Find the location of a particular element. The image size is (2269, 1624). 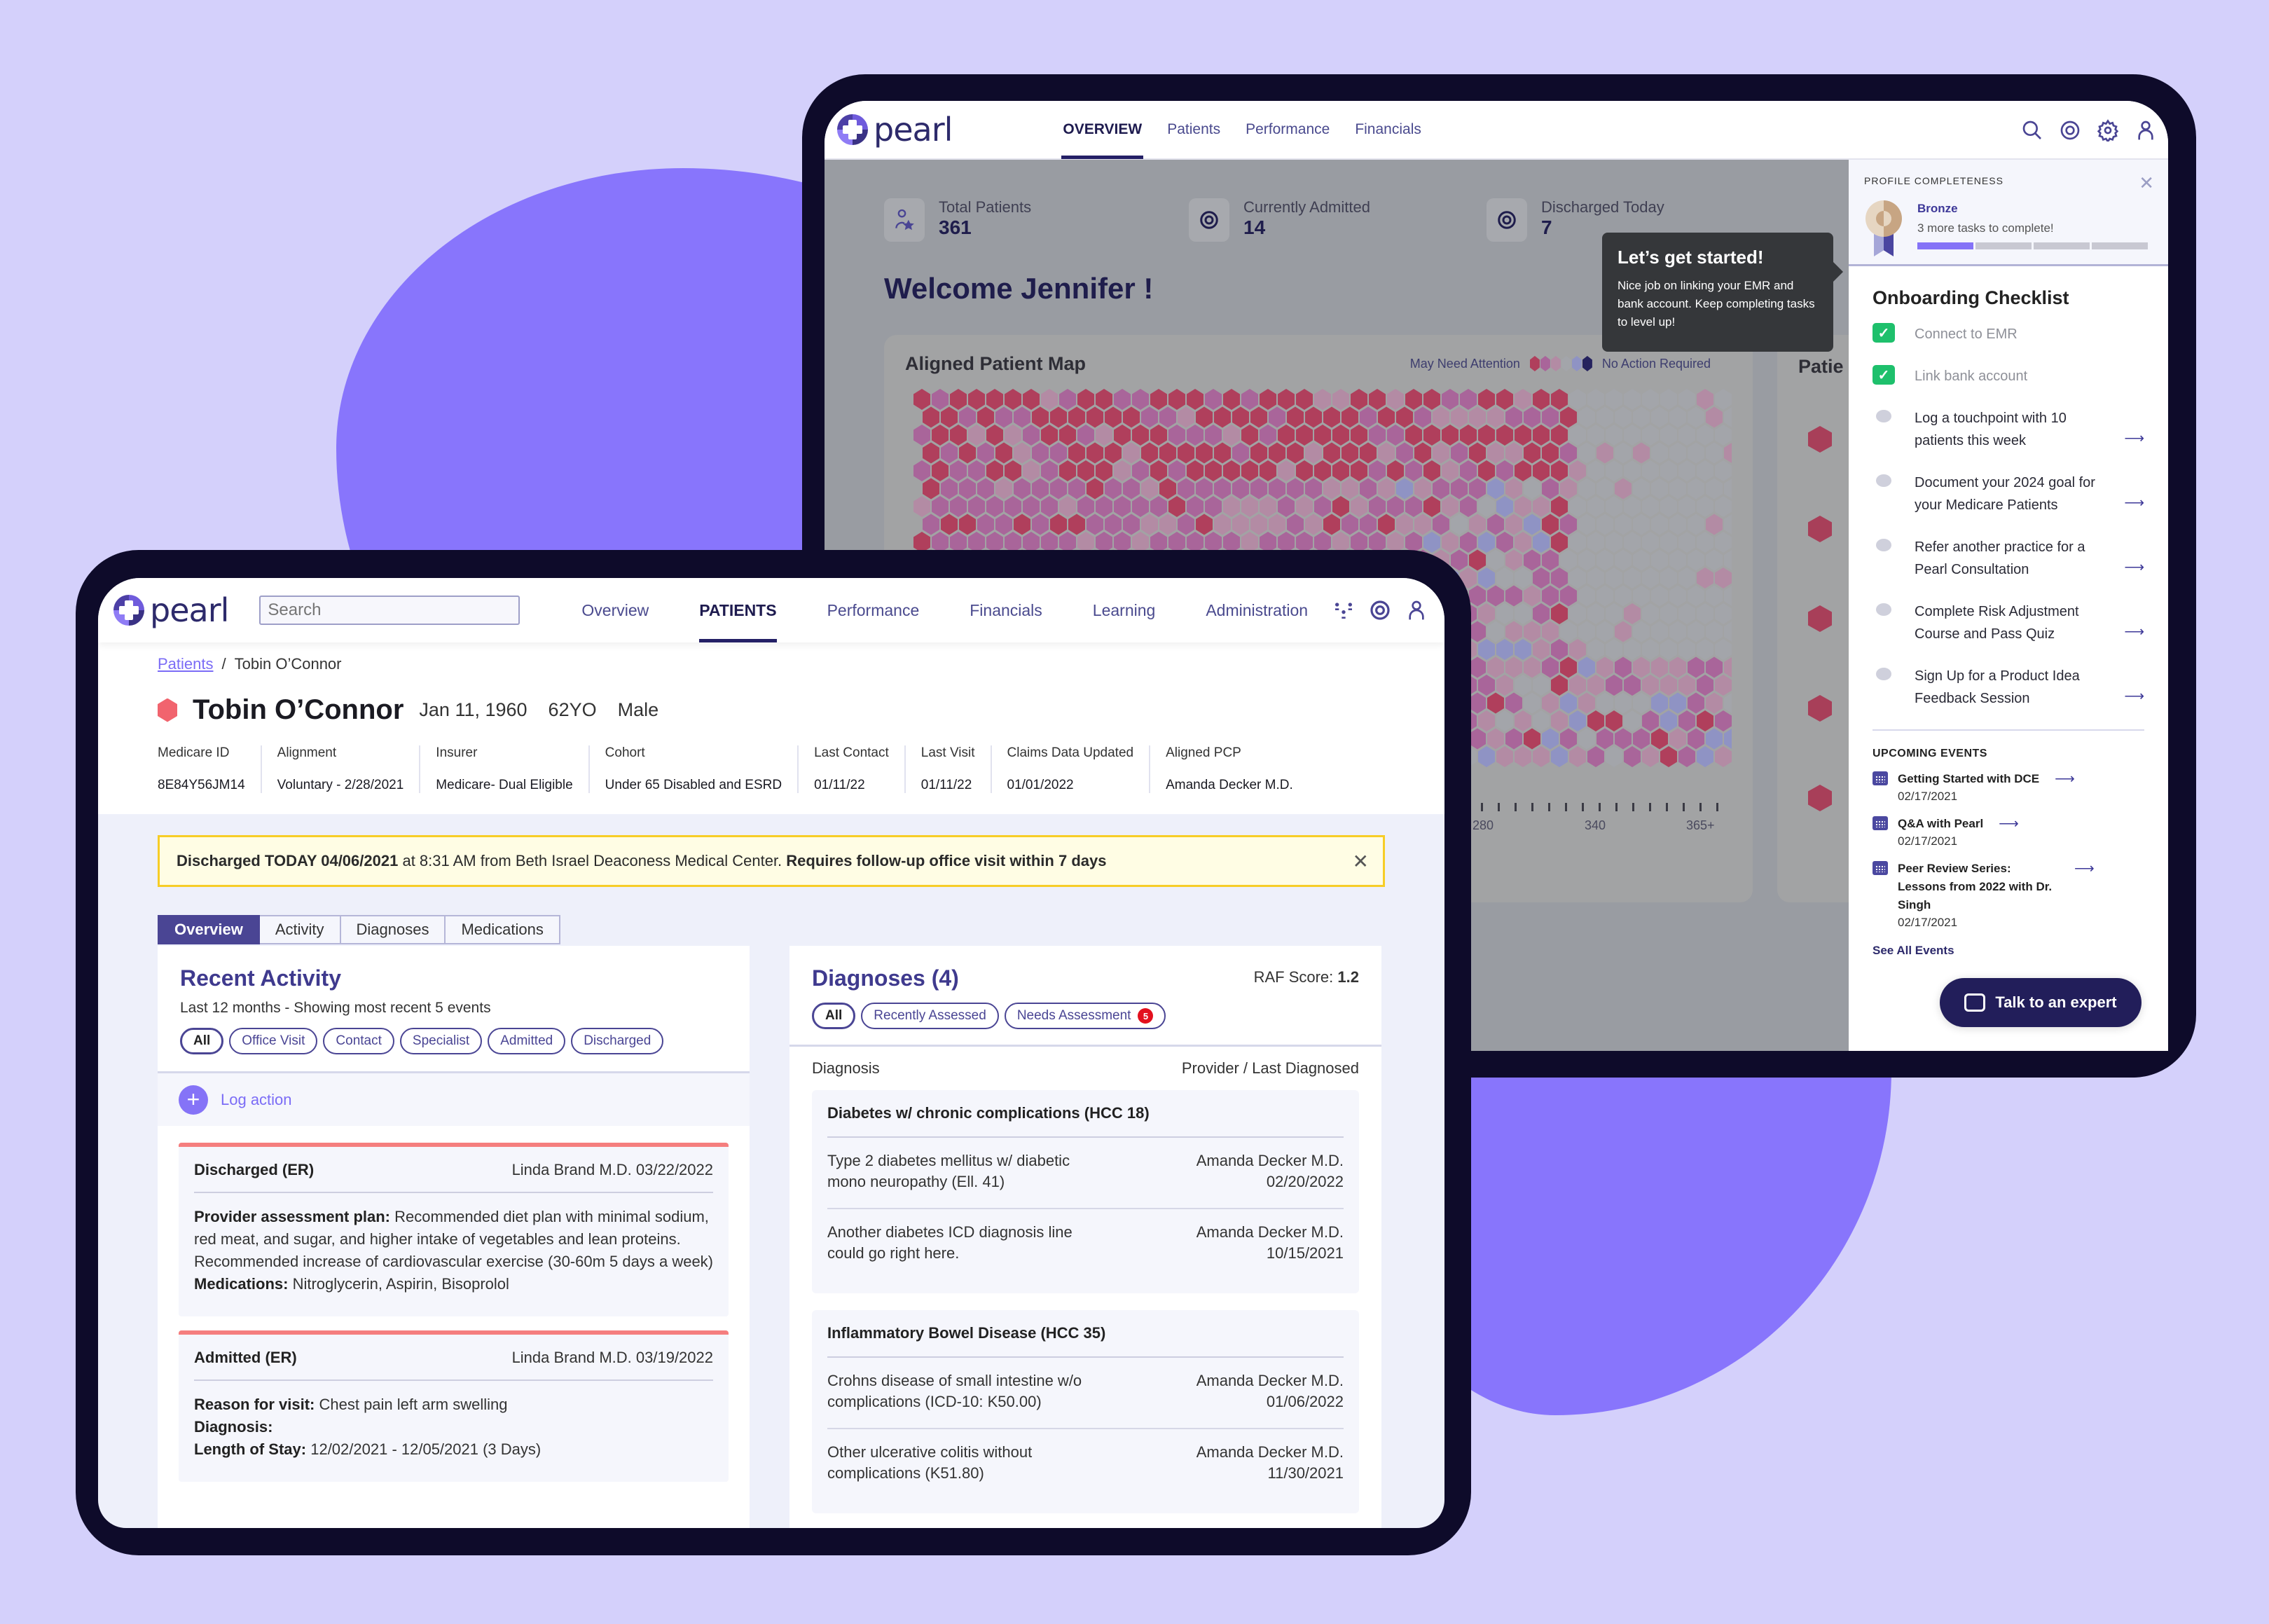

nav-patients: Patients is located at coordinates (1193, 130).